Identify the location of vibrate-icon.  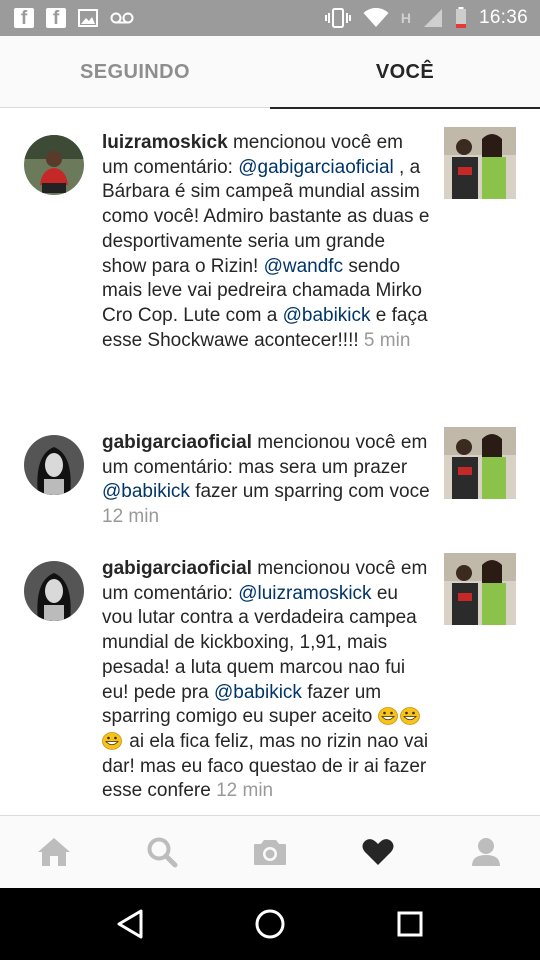
(337, 18).